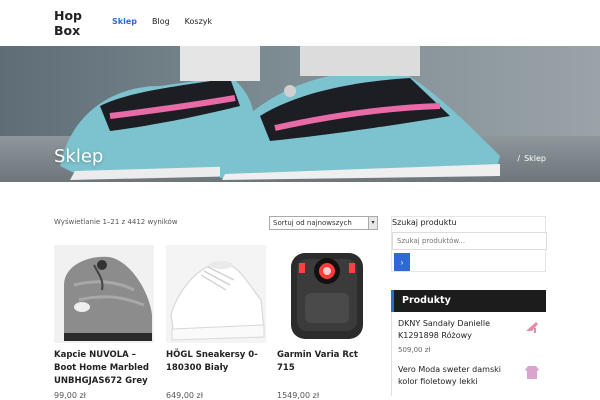 The image size is (600, 400). What do you see at coordinates (198, 21) in the screenshot?
I see `nav-item-koszyk: Koszyk` at bounding box center [198, 21].